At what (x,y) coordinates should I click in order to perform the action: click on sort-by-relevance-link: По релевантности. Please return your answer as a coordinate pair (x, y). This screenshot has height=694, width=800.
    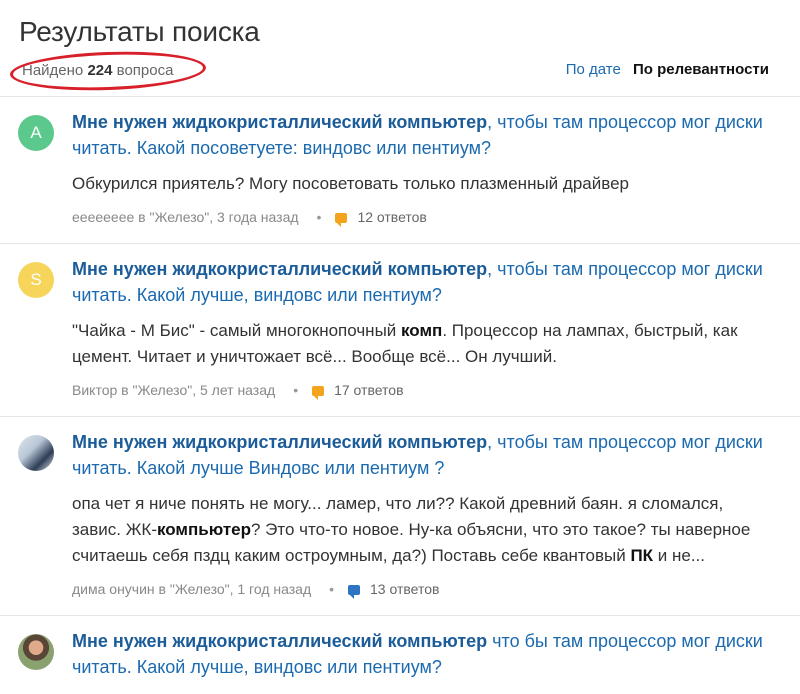
    Looking at the image, I should click on (701, 69).